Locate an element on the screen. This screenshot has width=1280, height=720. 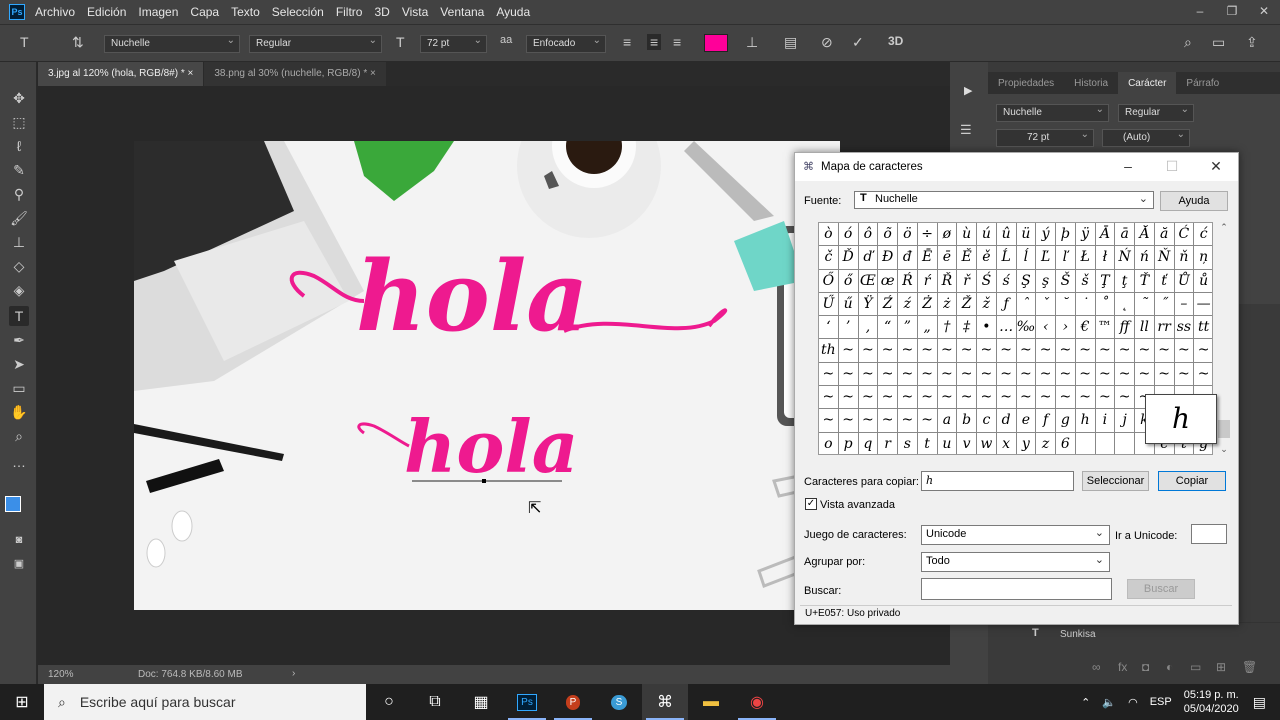
glyph-cell: ď is located at coordinates (868, 258).